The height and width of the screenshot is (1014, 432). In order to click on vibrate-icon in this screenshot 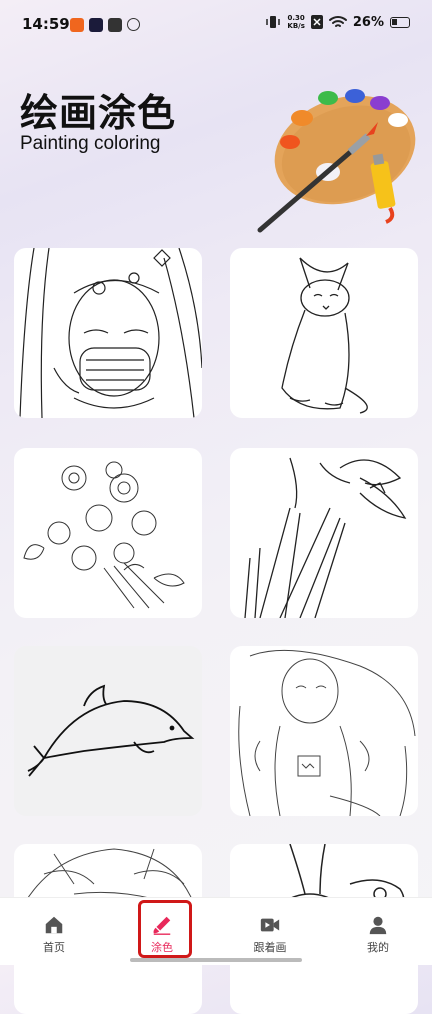, I will do `click(273, 22)`.